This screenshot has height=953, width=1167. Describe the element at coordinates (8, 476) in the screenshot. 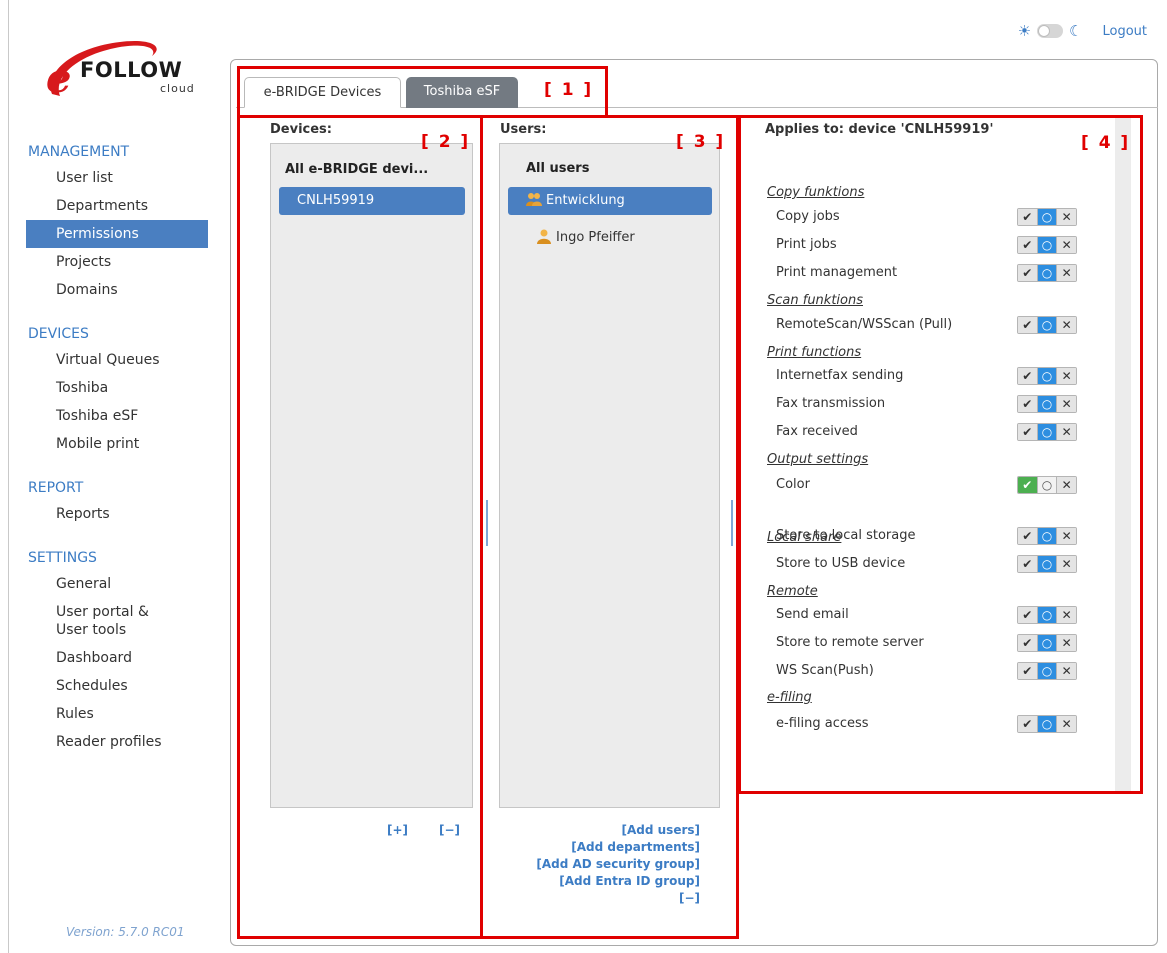

I see `window-left-edge` at that location.